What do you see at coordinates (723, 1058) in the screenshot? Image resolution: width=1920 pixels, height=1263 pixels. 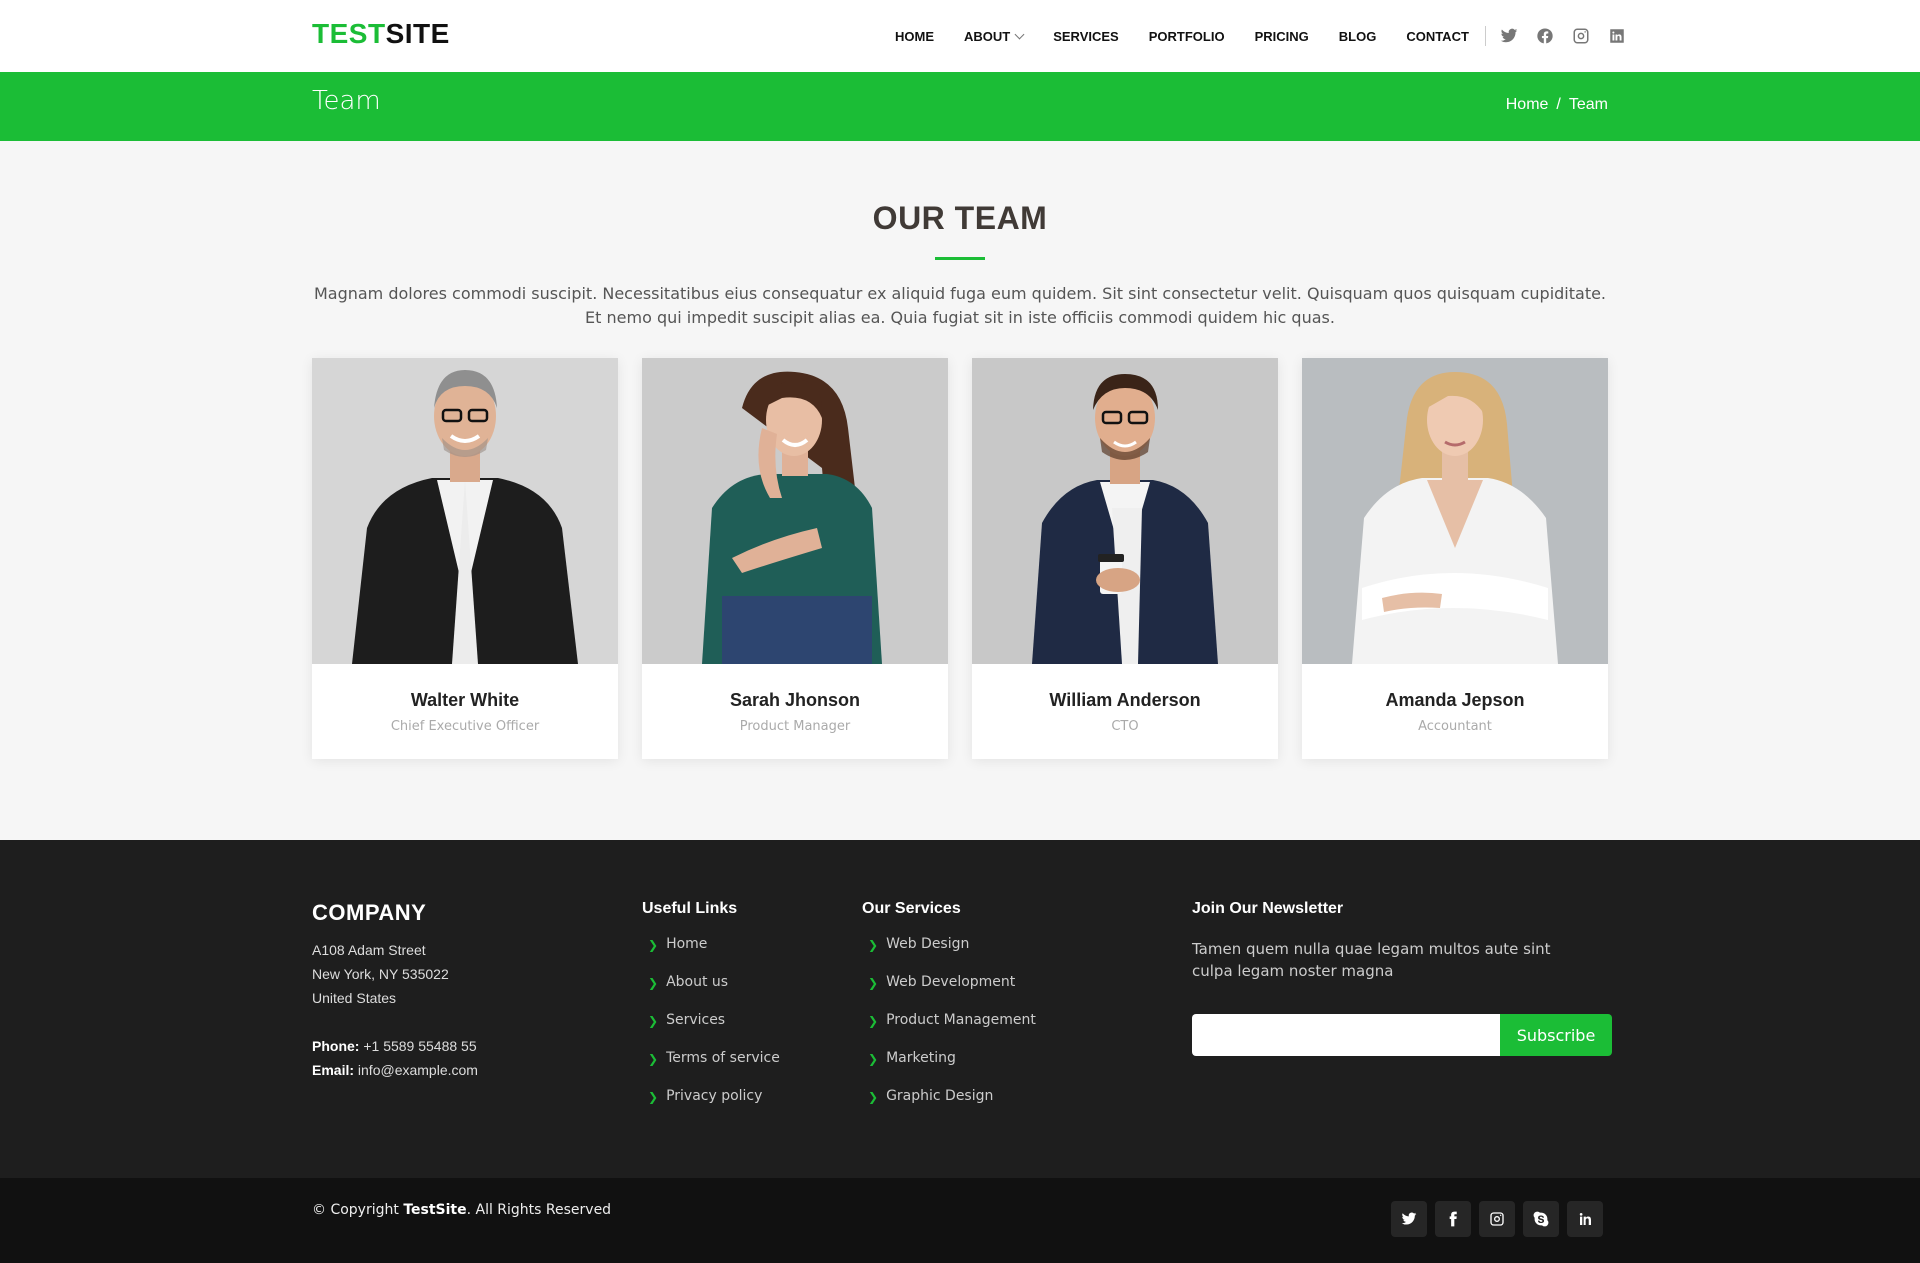 I see `footer-link-label: Terms of service` at bounding box center [723, 1058].